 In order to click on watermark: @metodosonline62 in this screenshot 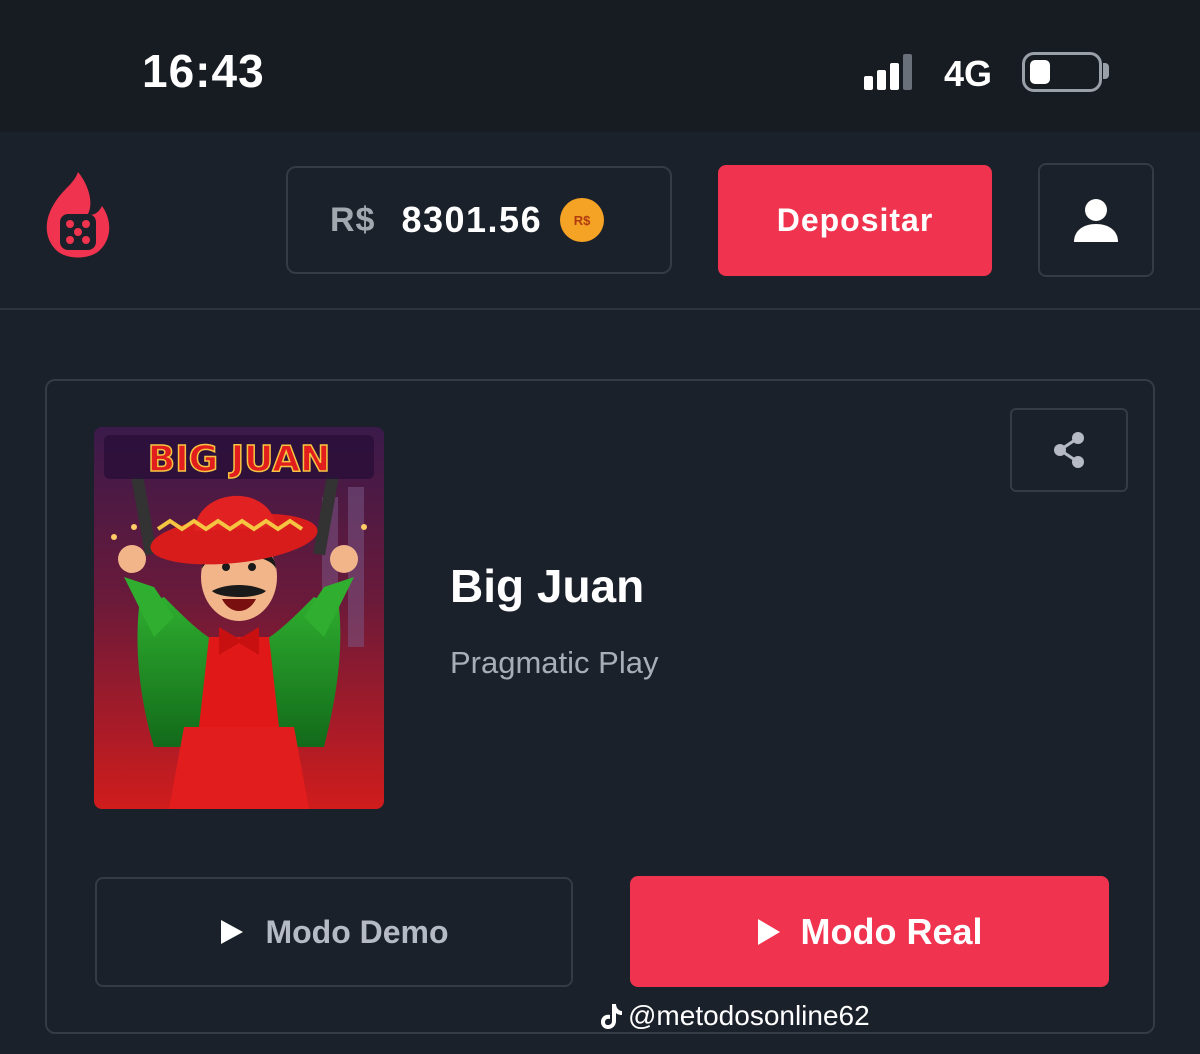, I will do `click(735, 1016)`.